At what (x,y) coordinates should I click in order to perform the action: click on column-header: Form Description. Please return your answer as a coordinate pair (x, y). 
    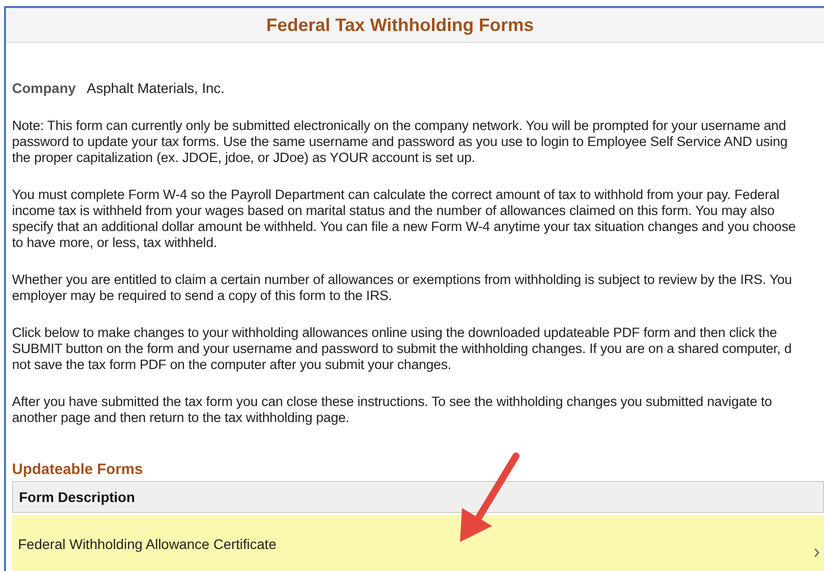
    Looking at the image, I should click on (77, 497).